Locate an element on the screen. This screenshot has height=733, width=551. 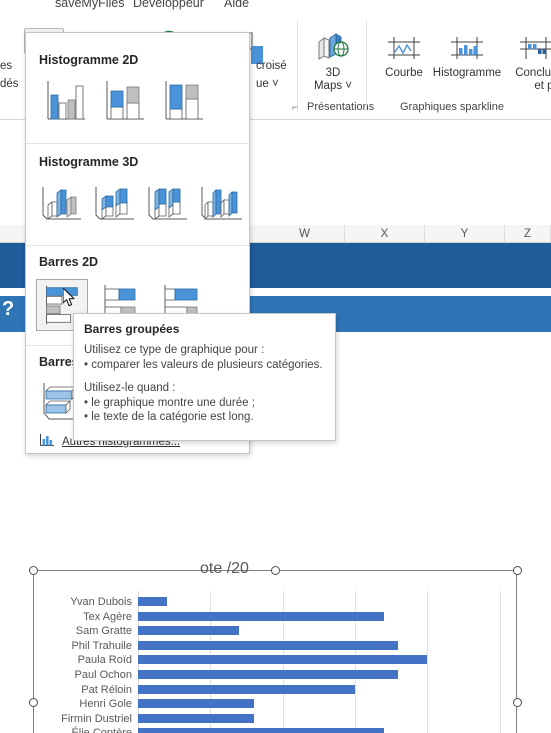
histogram-icon is located at coordinates (47, 441).